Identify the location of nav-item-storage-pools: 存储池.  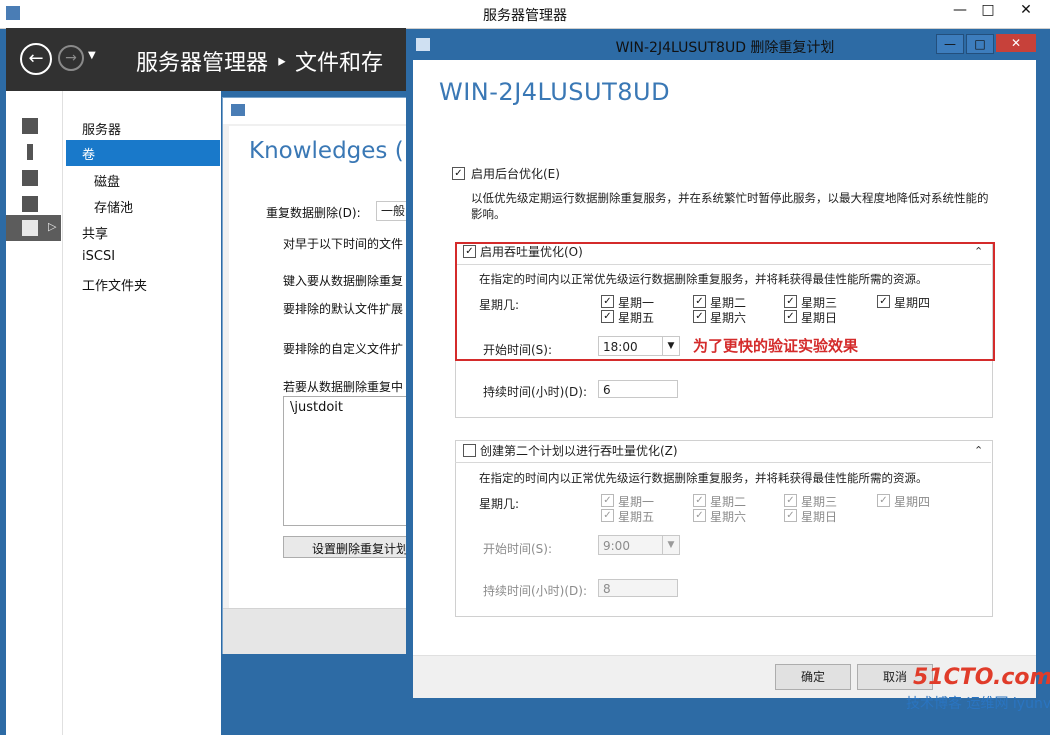
(113, 206).